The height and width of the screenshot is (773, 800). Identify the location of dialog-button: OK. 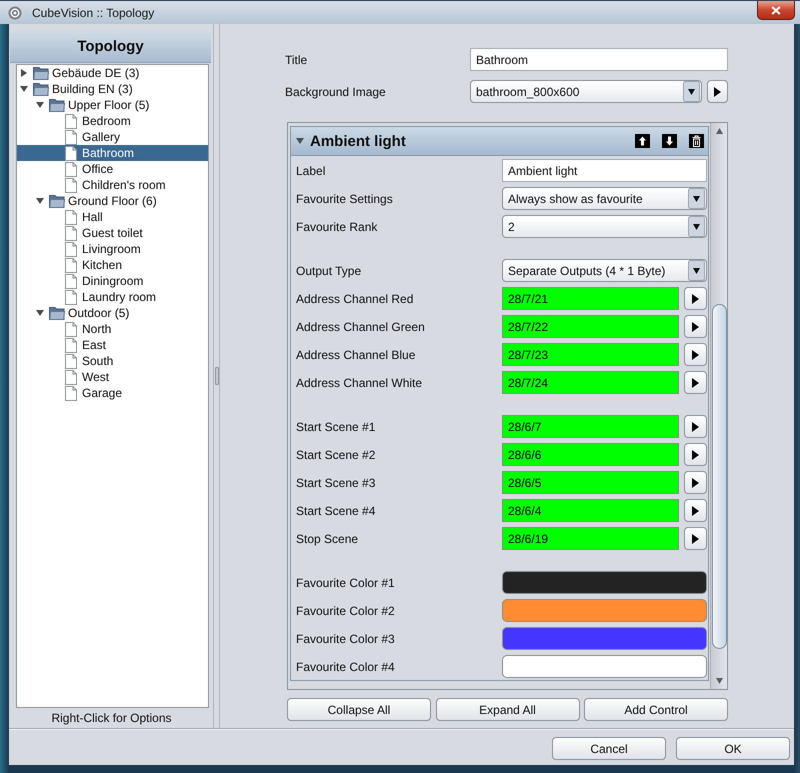
(733, 748).